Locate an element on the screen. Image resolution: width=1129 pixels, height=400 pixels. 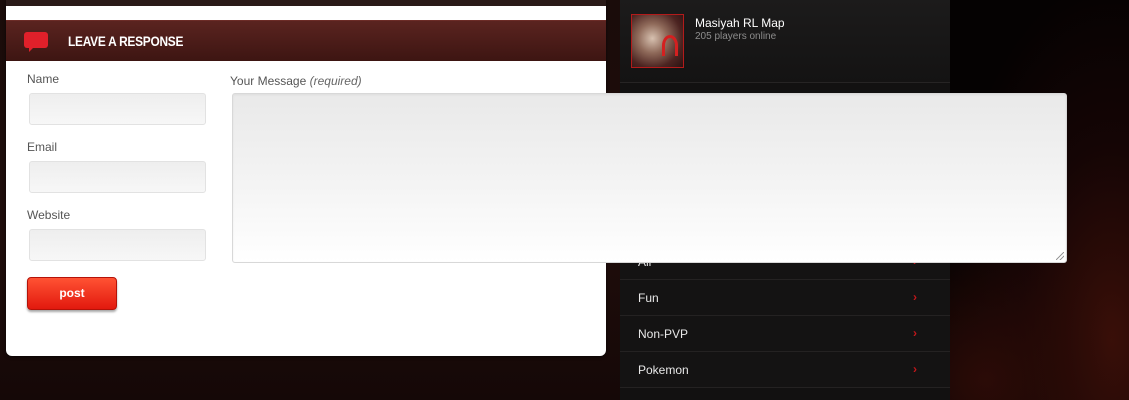
server-thumbnail is located at coordinates (657, 41).